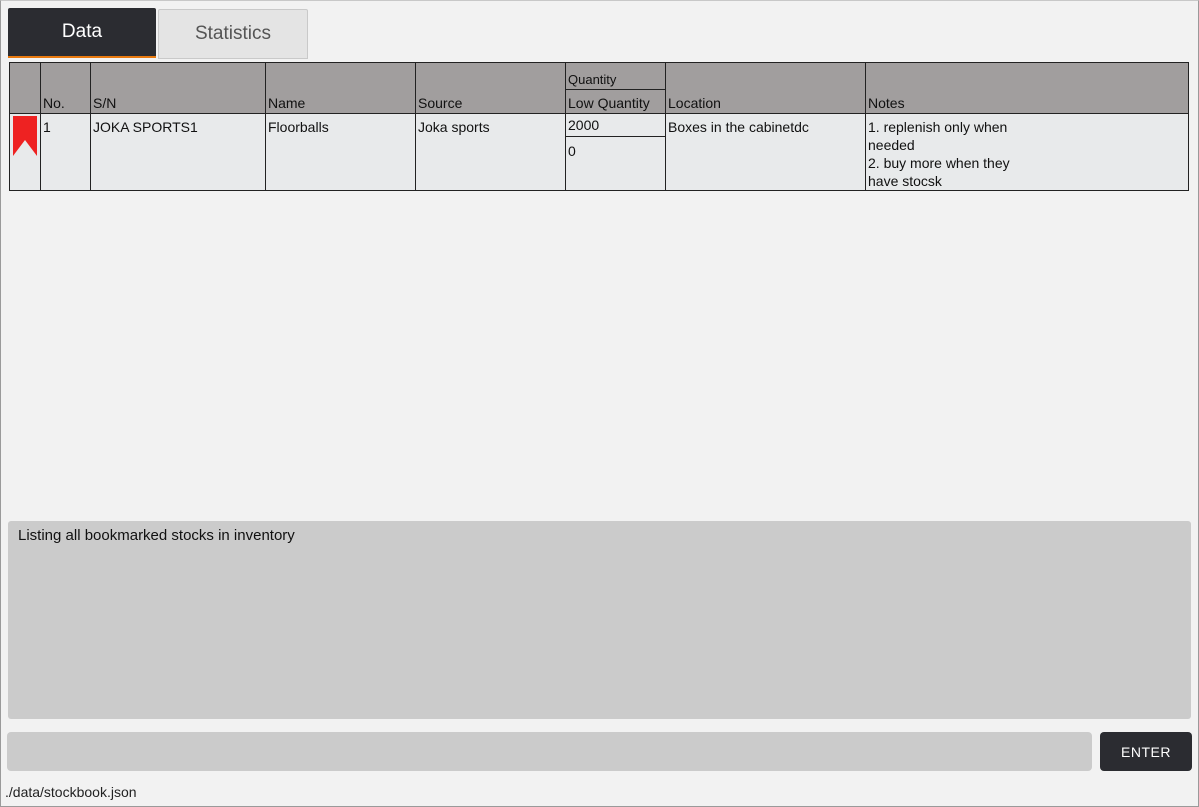  What do you see at coordinates (440, 103) in the screenshot?
I see `header-source-label: Source` at bounding box center [440, 103].